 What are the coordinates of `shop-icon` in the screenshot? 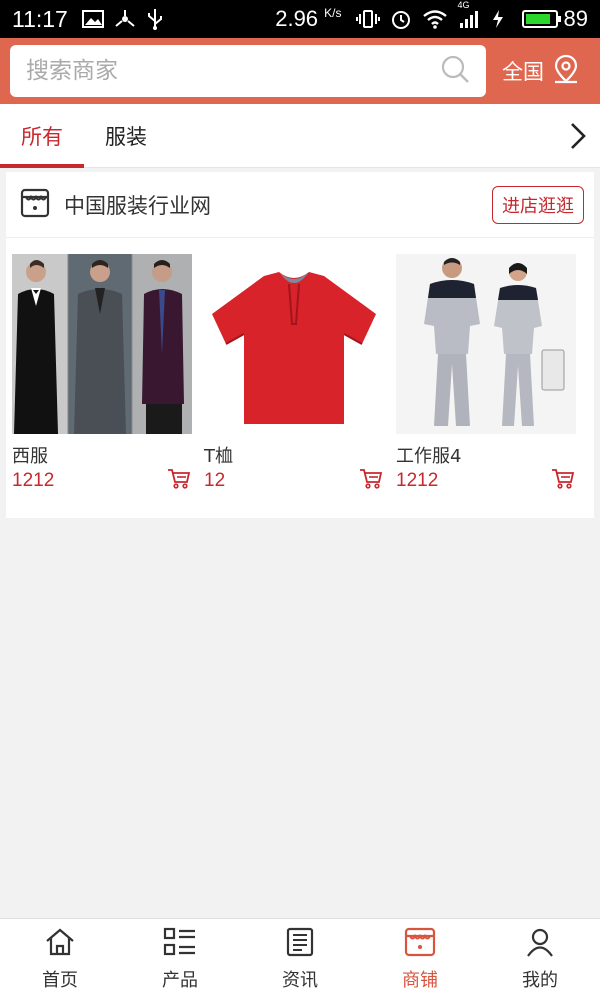 It's located at (420, 944).